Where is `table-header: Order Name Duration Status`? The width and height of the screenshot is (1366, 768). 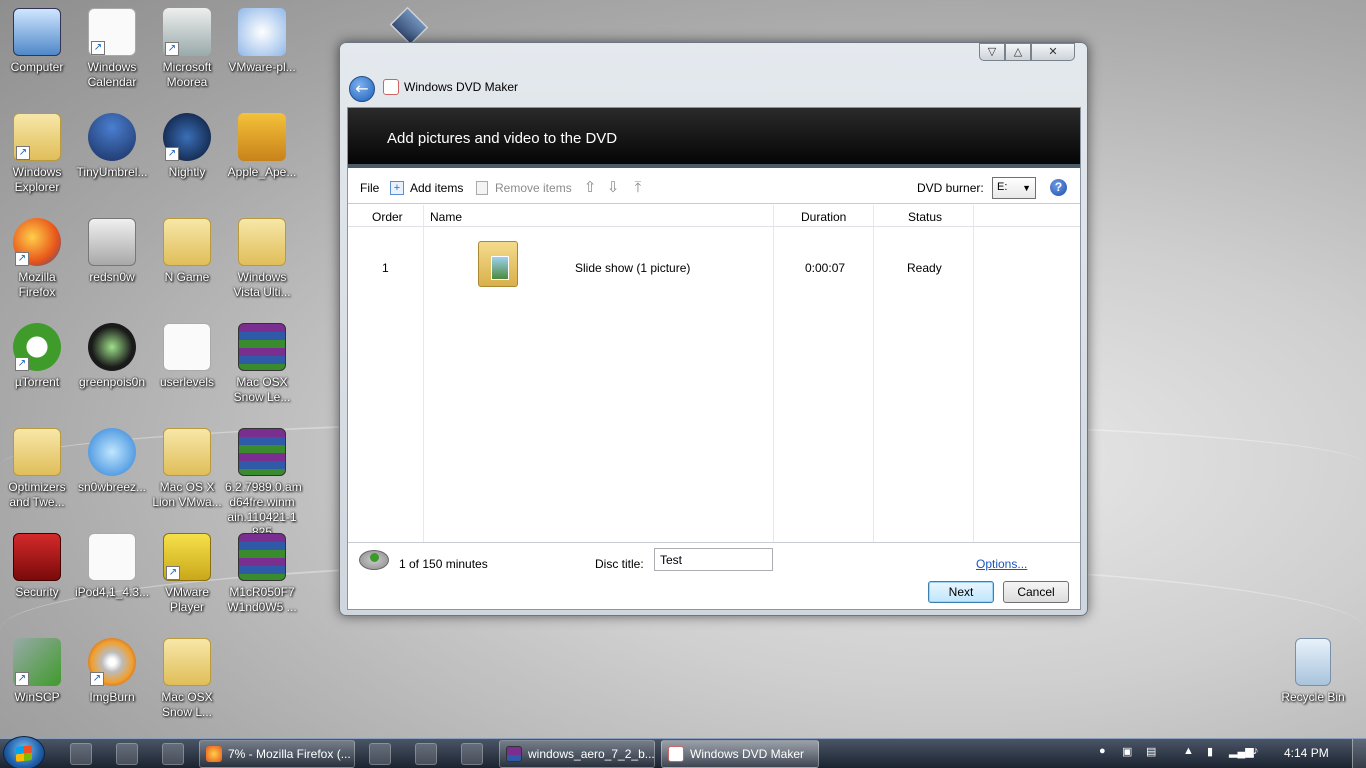 table-header: Order Name Duration Status is located at coordinates (714, 216).